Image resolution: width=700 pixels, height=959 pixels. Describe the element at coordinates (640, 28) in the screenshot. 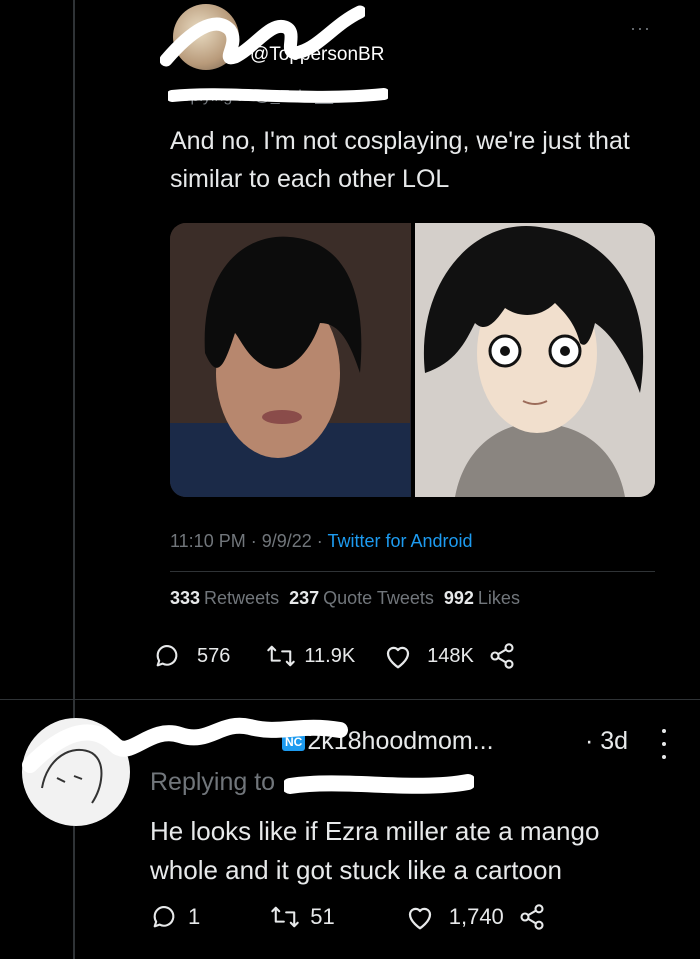

I see `more-icon: ···` at that location.